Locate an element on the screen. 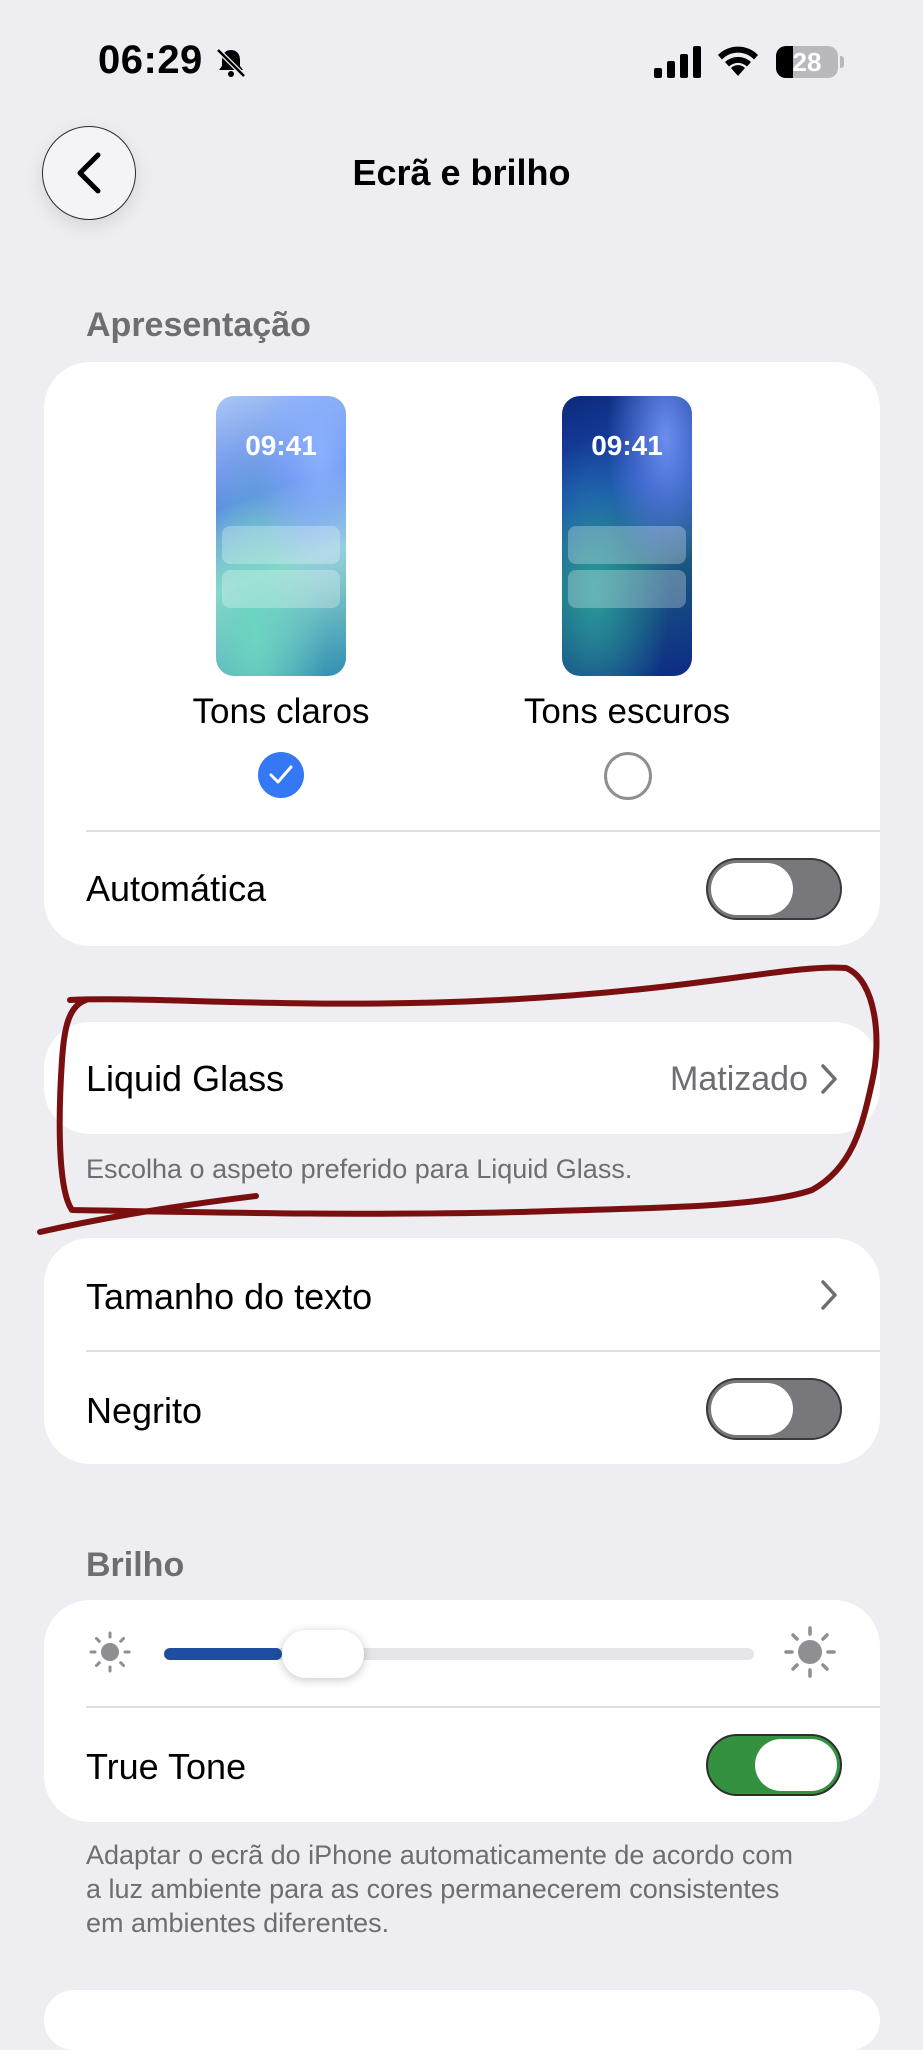 The width and height of the screenshot is (923, 2050). battery-level: 28 is located at coordinates (807, 62).